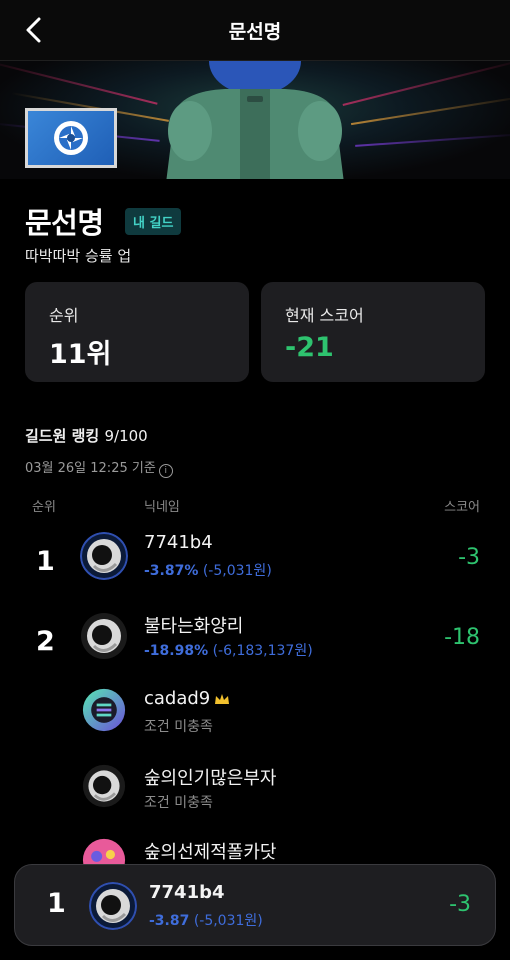 Image resolution: width=510 pixels, height=960 pixels. Describe the element at coordinates (469, 557) in the screenshot. I see `member-score: -3` at that location.